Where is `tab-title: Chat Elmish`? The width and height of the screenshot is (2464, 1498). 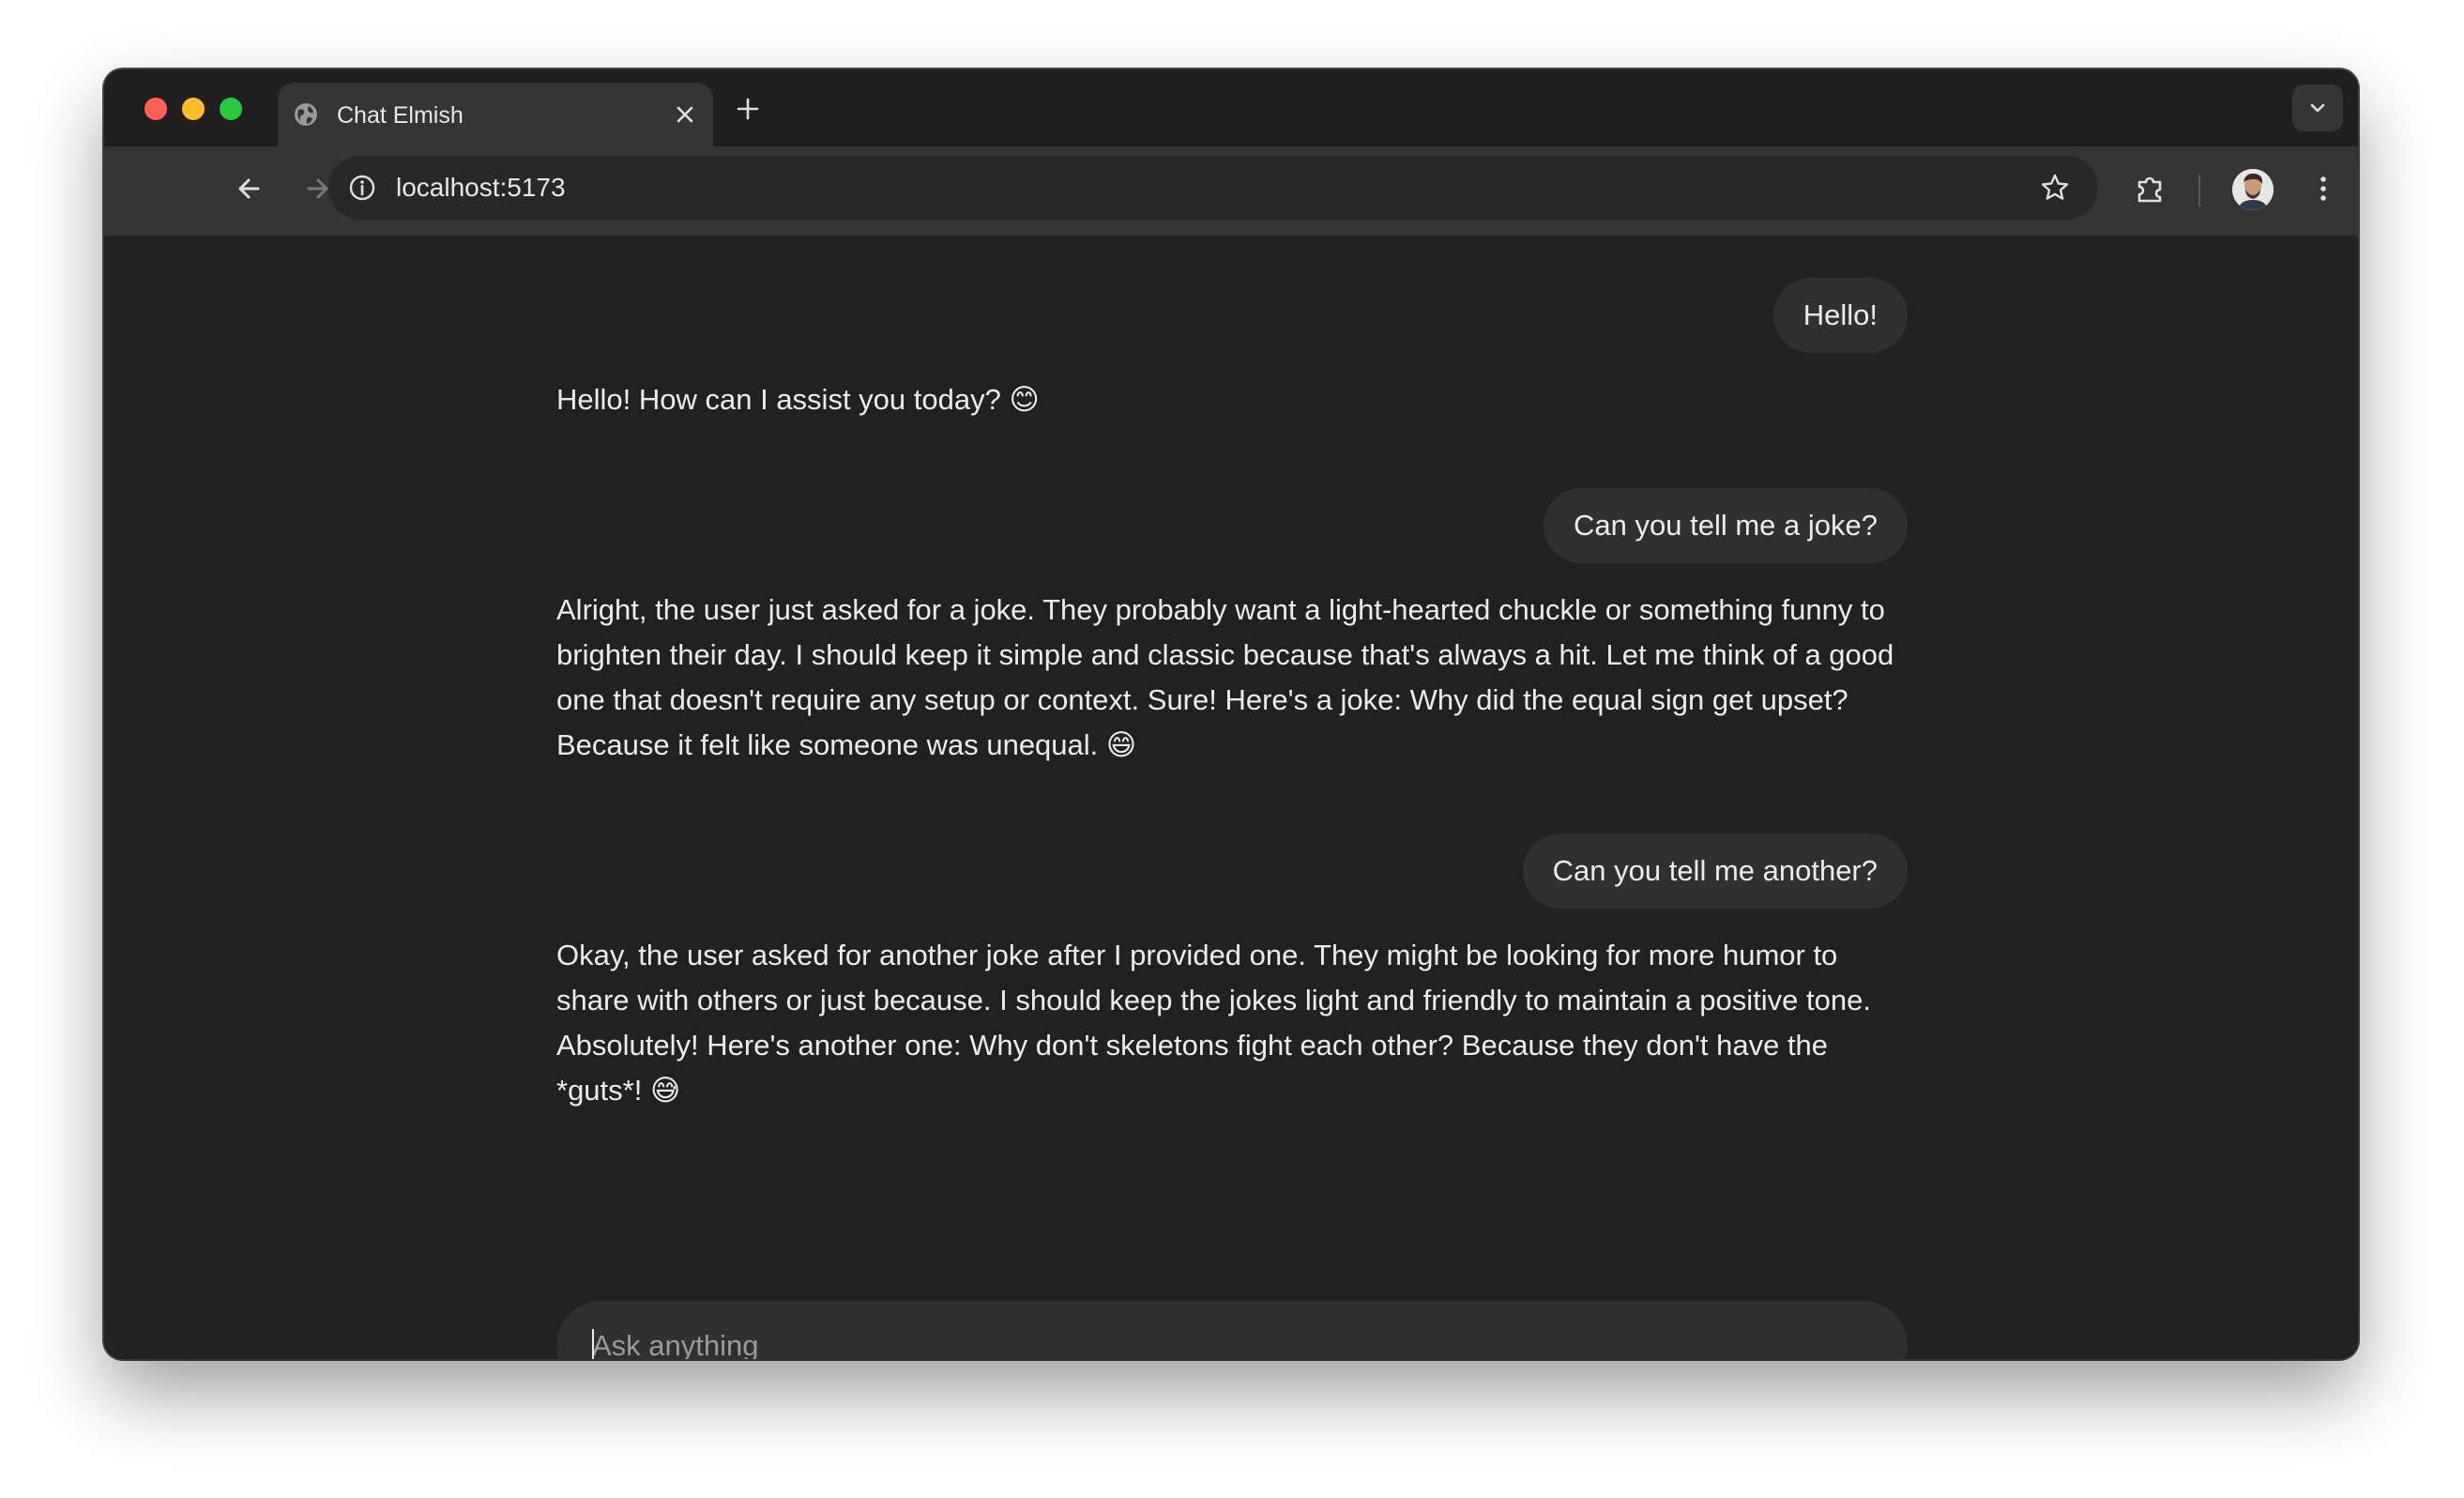 tab-title: Chat Elmish is located at coordinates (401, 115).